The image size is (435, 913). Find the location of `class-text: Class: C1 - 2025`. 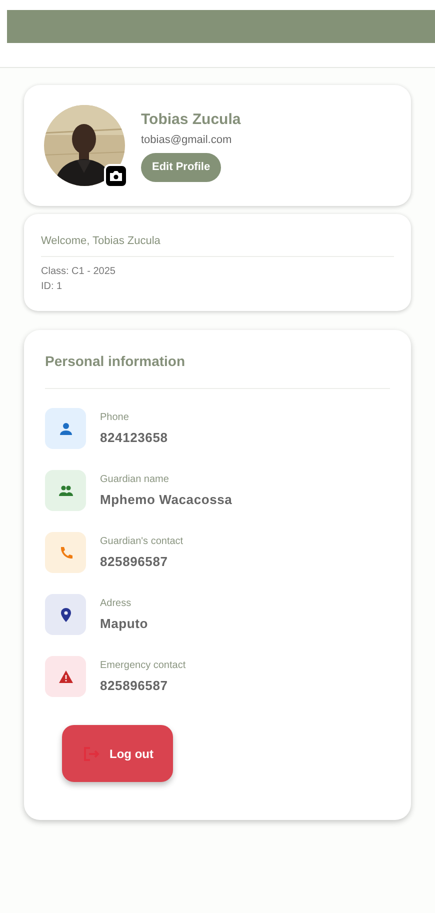

class-text: Class: C1 - 2025 is located at coordinates (78, 272).